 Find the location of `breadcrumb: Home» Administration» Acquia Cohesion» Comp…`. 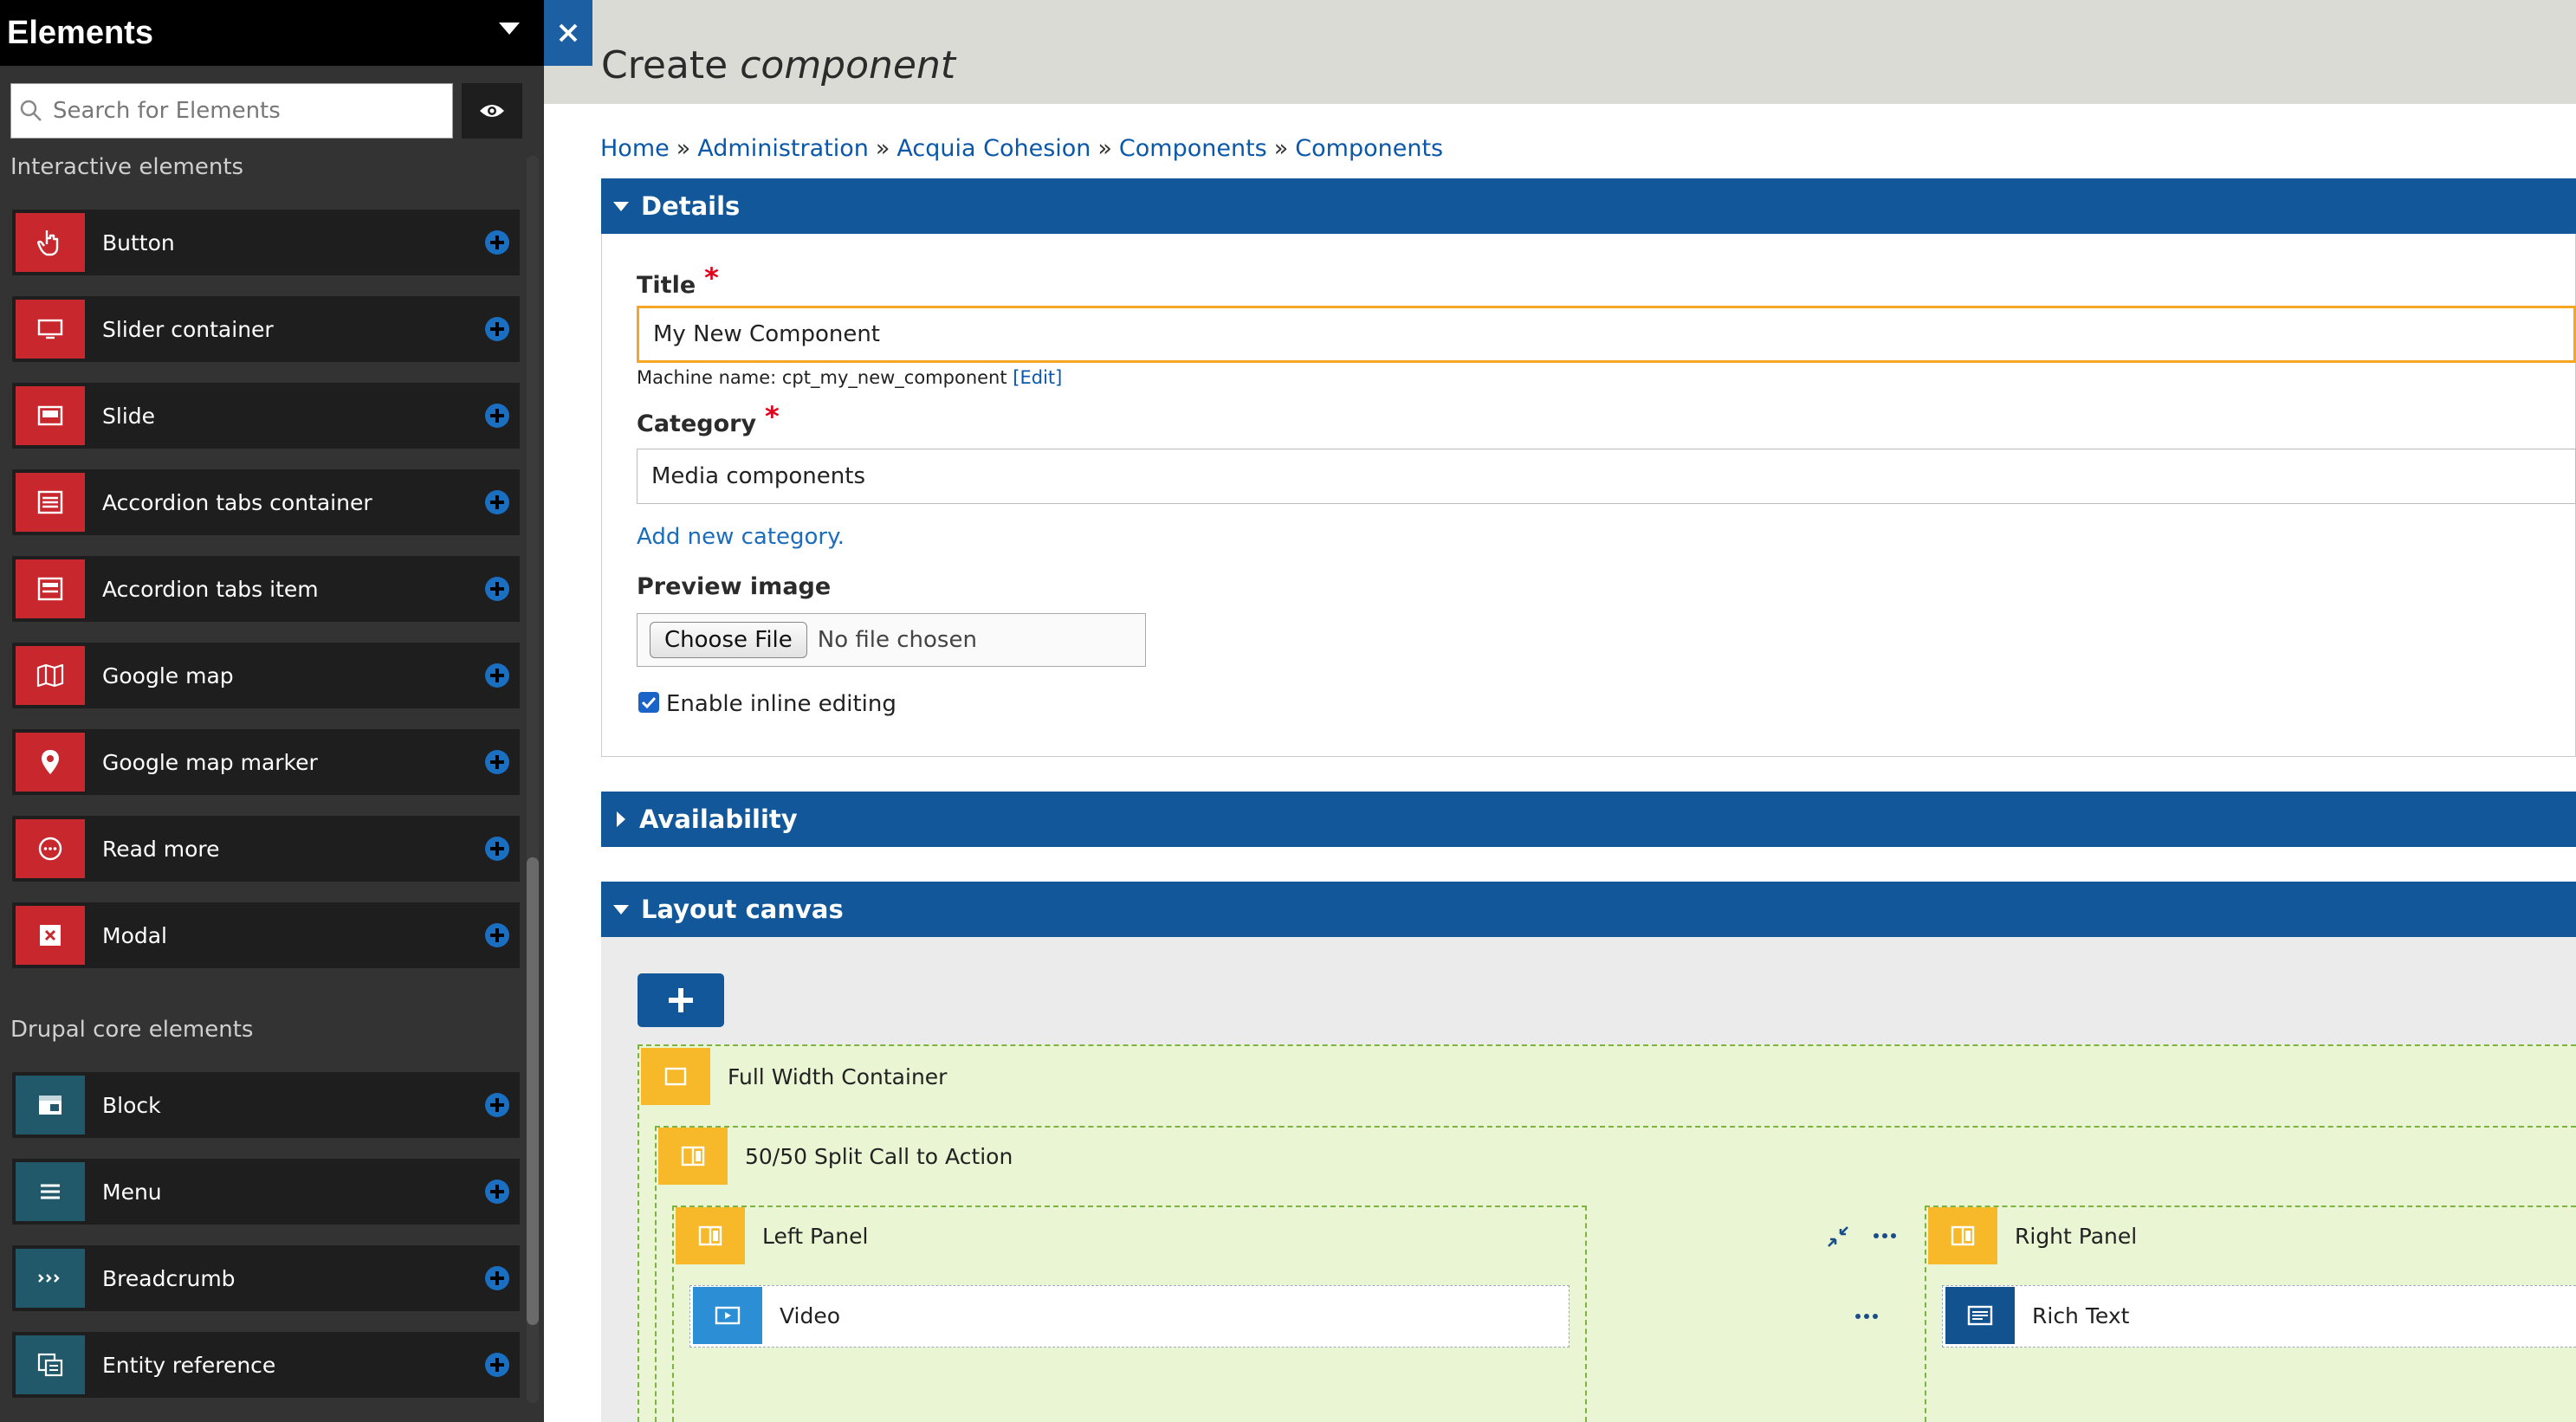

breadcrumb: Home» Administration» Acquia Cohesion» Comp… is located at coordinates (1022, 149).